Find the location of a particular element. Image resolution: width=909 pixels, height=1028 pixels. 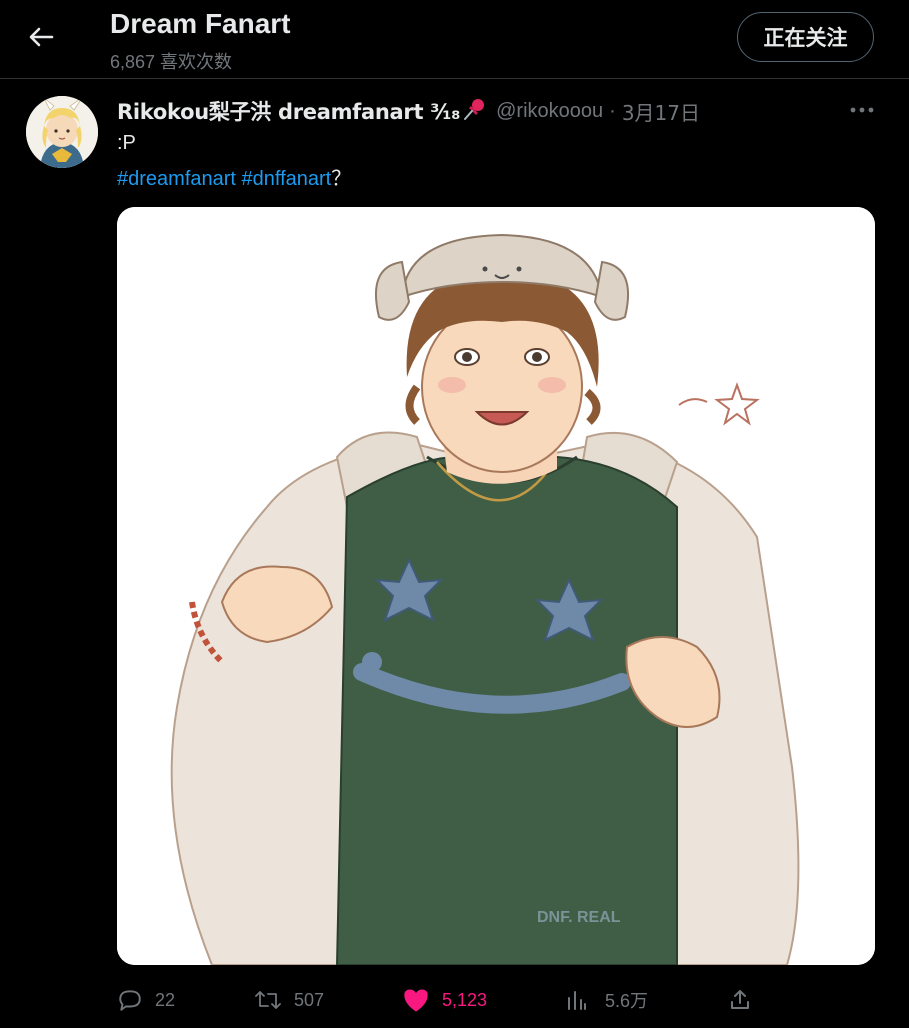

header-divider is located at coordinates (454, 78).